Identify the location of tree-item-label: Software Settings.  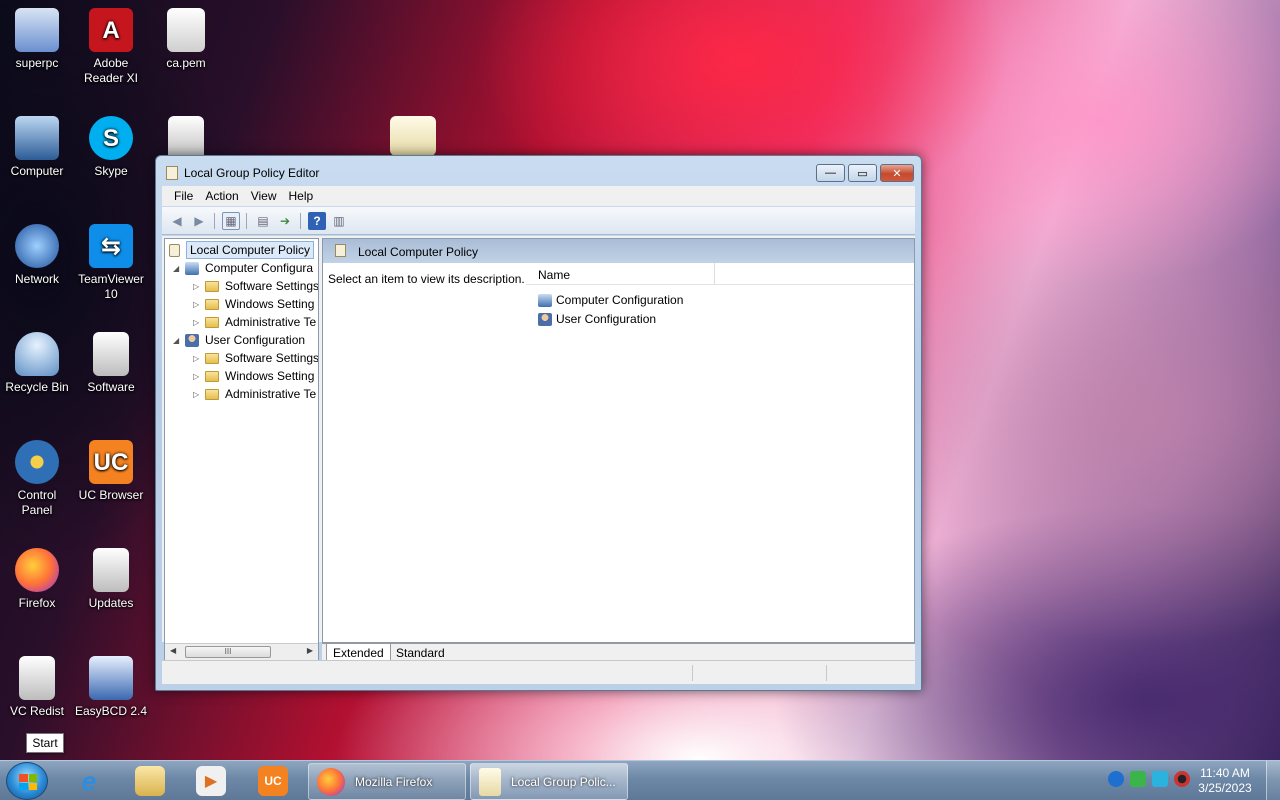
(272, 286).